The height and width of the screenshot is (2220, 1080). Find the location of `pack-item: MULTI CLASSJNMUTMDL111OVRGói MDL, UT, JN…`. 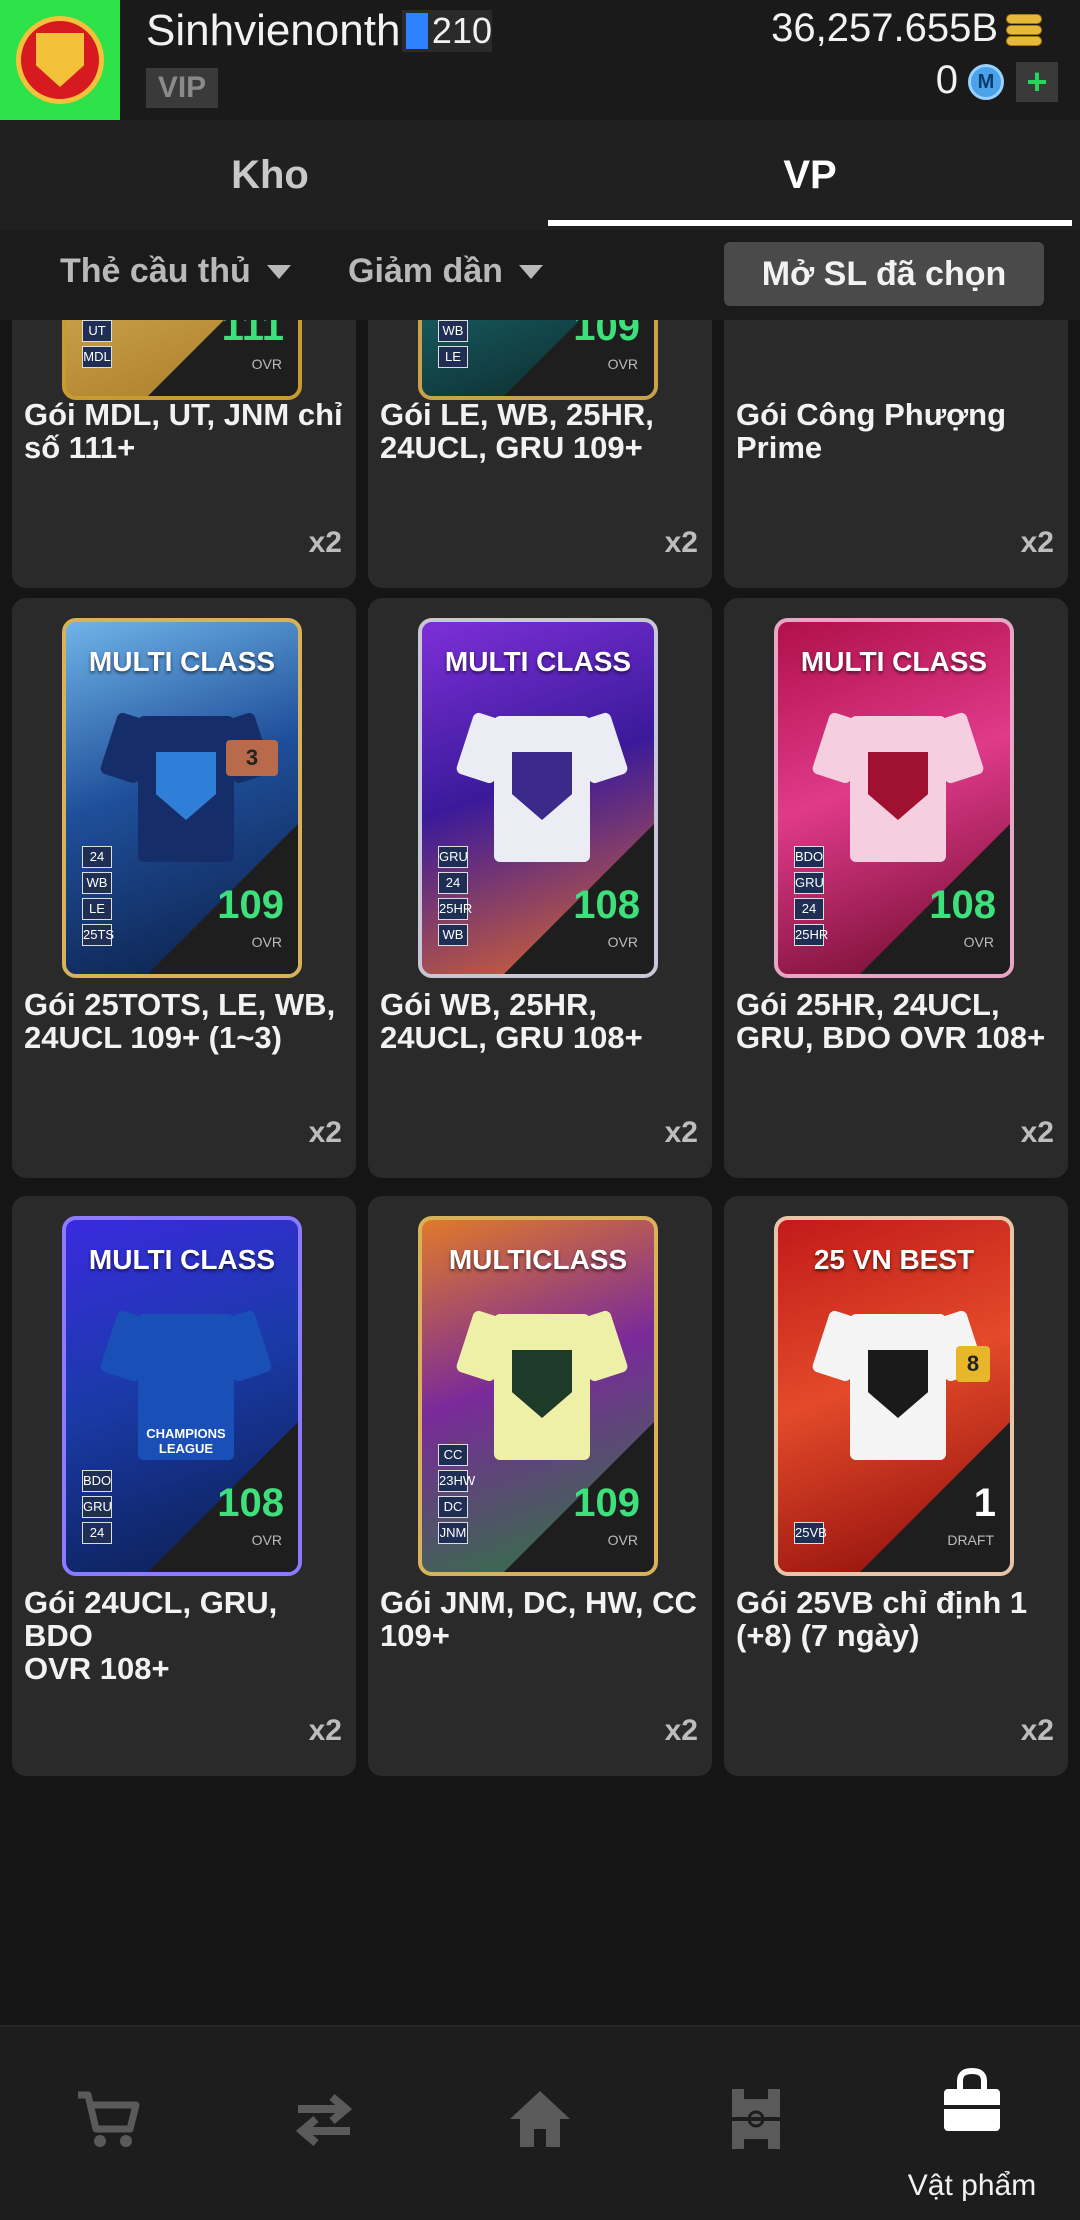

pack-item: MULTI CLASSJNMUTMDL111OVRGói MDL, UT, JN… is located at coordinates (184, 454).